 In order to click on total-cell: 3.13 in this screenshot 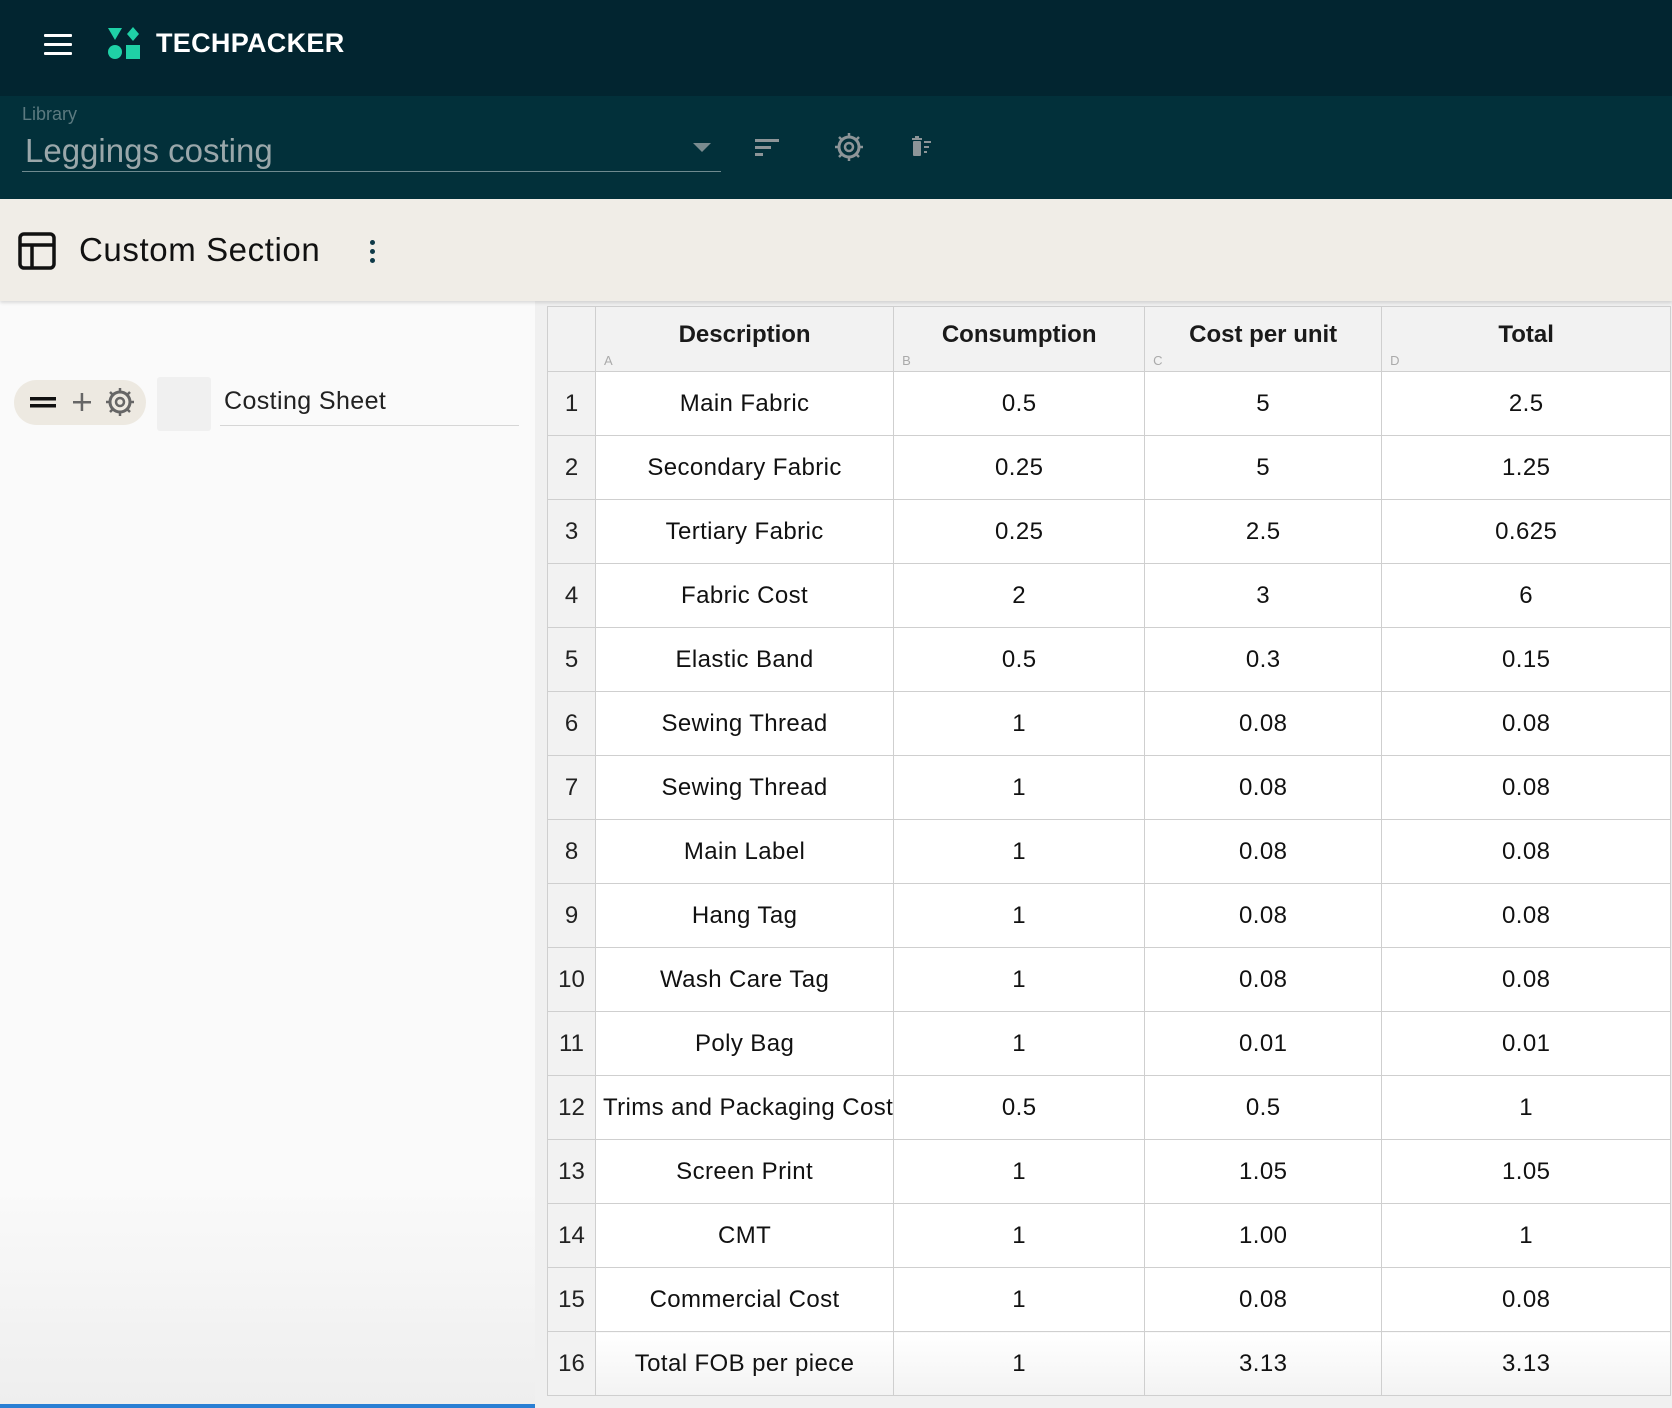, I will do `click(1526, 1363)`.